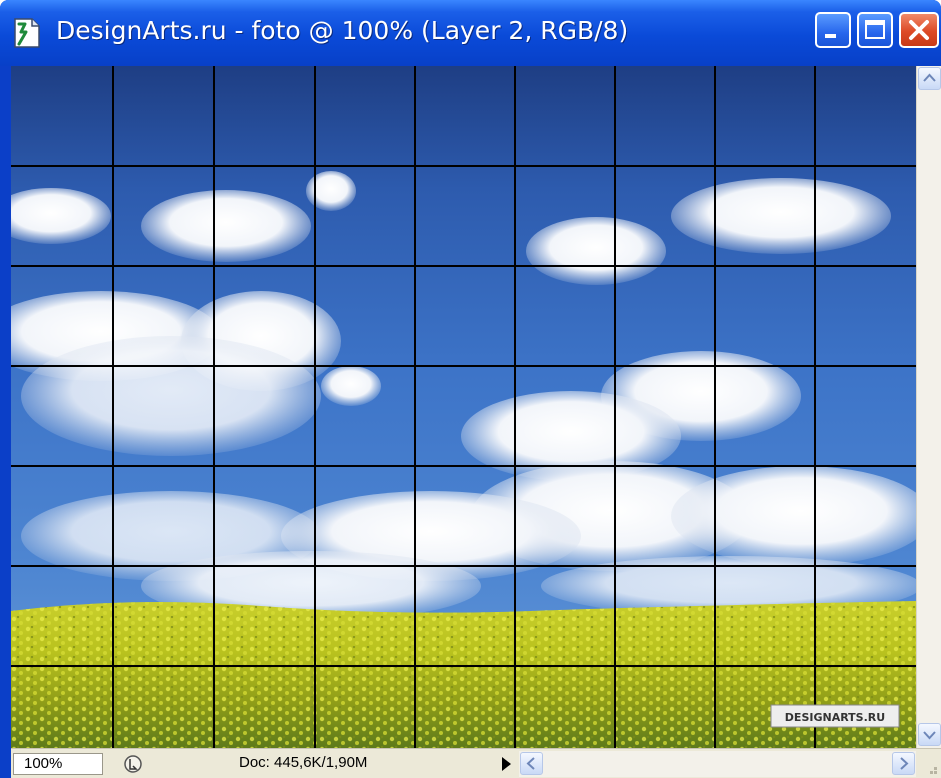 The image size is (941, 778). I want to click on chevron-down-icon, so click(929, 735).